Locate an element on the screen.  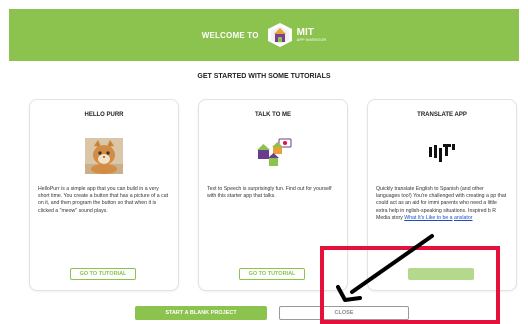
translator-story-link-tail: anslator is located at coordinates (463, 218).